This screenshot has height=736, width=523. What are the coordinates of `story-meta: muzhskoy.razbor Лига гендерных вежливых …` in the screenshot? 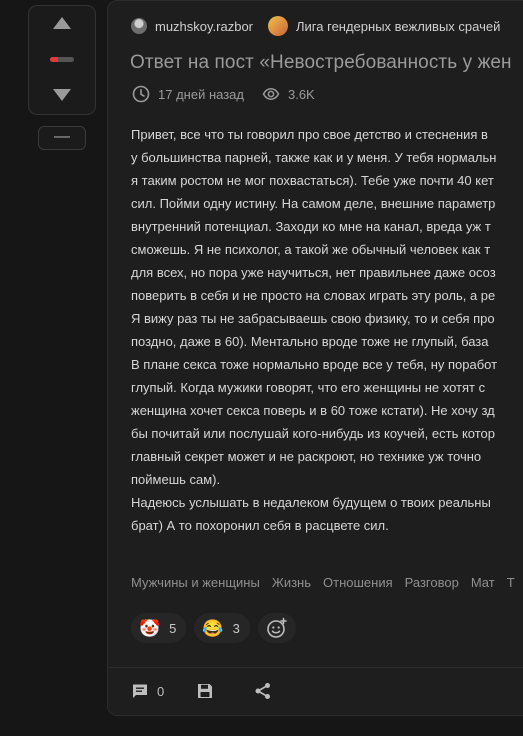 It's located at (323, 26).